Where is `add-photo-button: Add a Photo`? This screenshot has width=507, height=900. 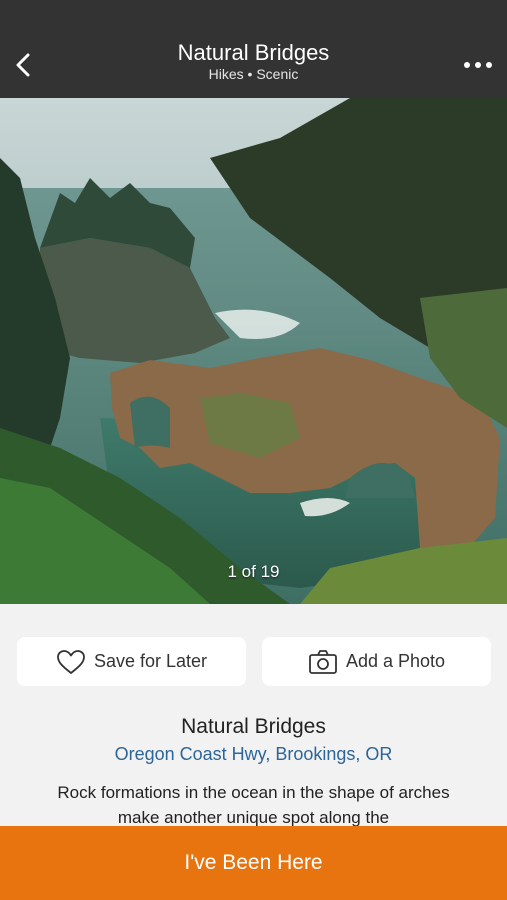 add-photo-button: Add a Photo is located at coordinates (376, 661).